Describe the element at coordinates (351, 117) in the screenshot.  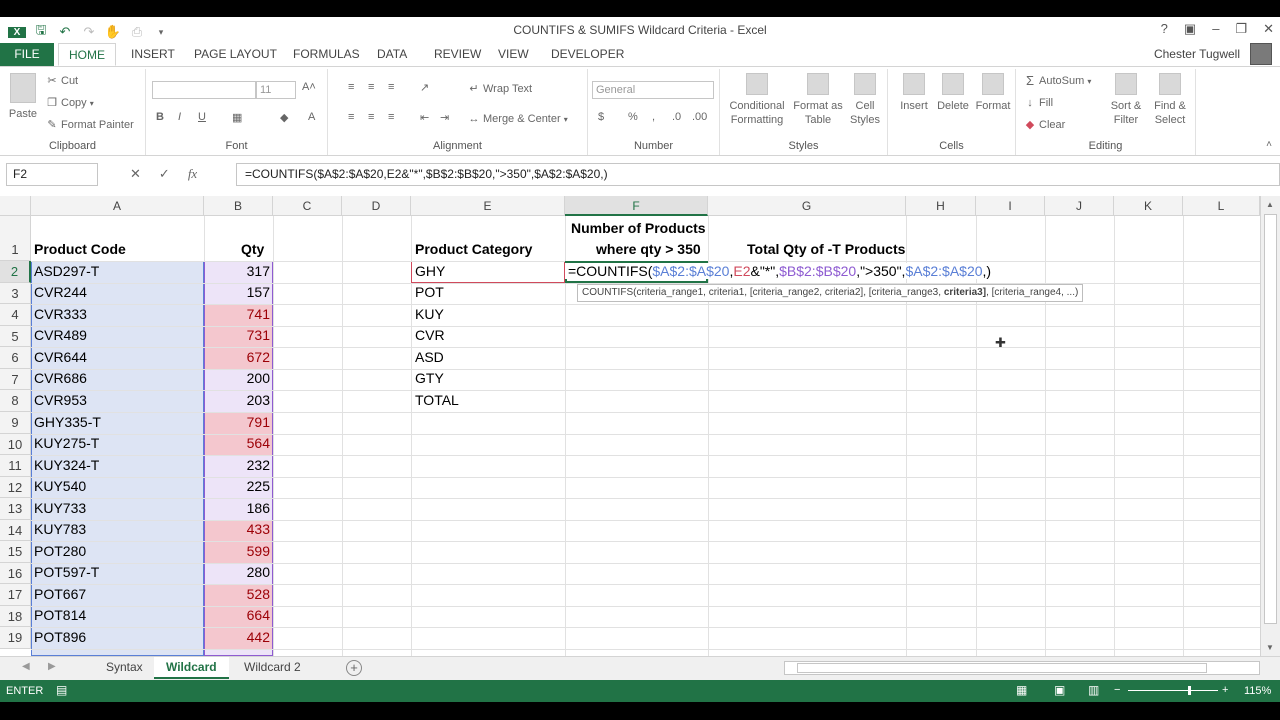
I see `align-left-icon: ≡` at that location.